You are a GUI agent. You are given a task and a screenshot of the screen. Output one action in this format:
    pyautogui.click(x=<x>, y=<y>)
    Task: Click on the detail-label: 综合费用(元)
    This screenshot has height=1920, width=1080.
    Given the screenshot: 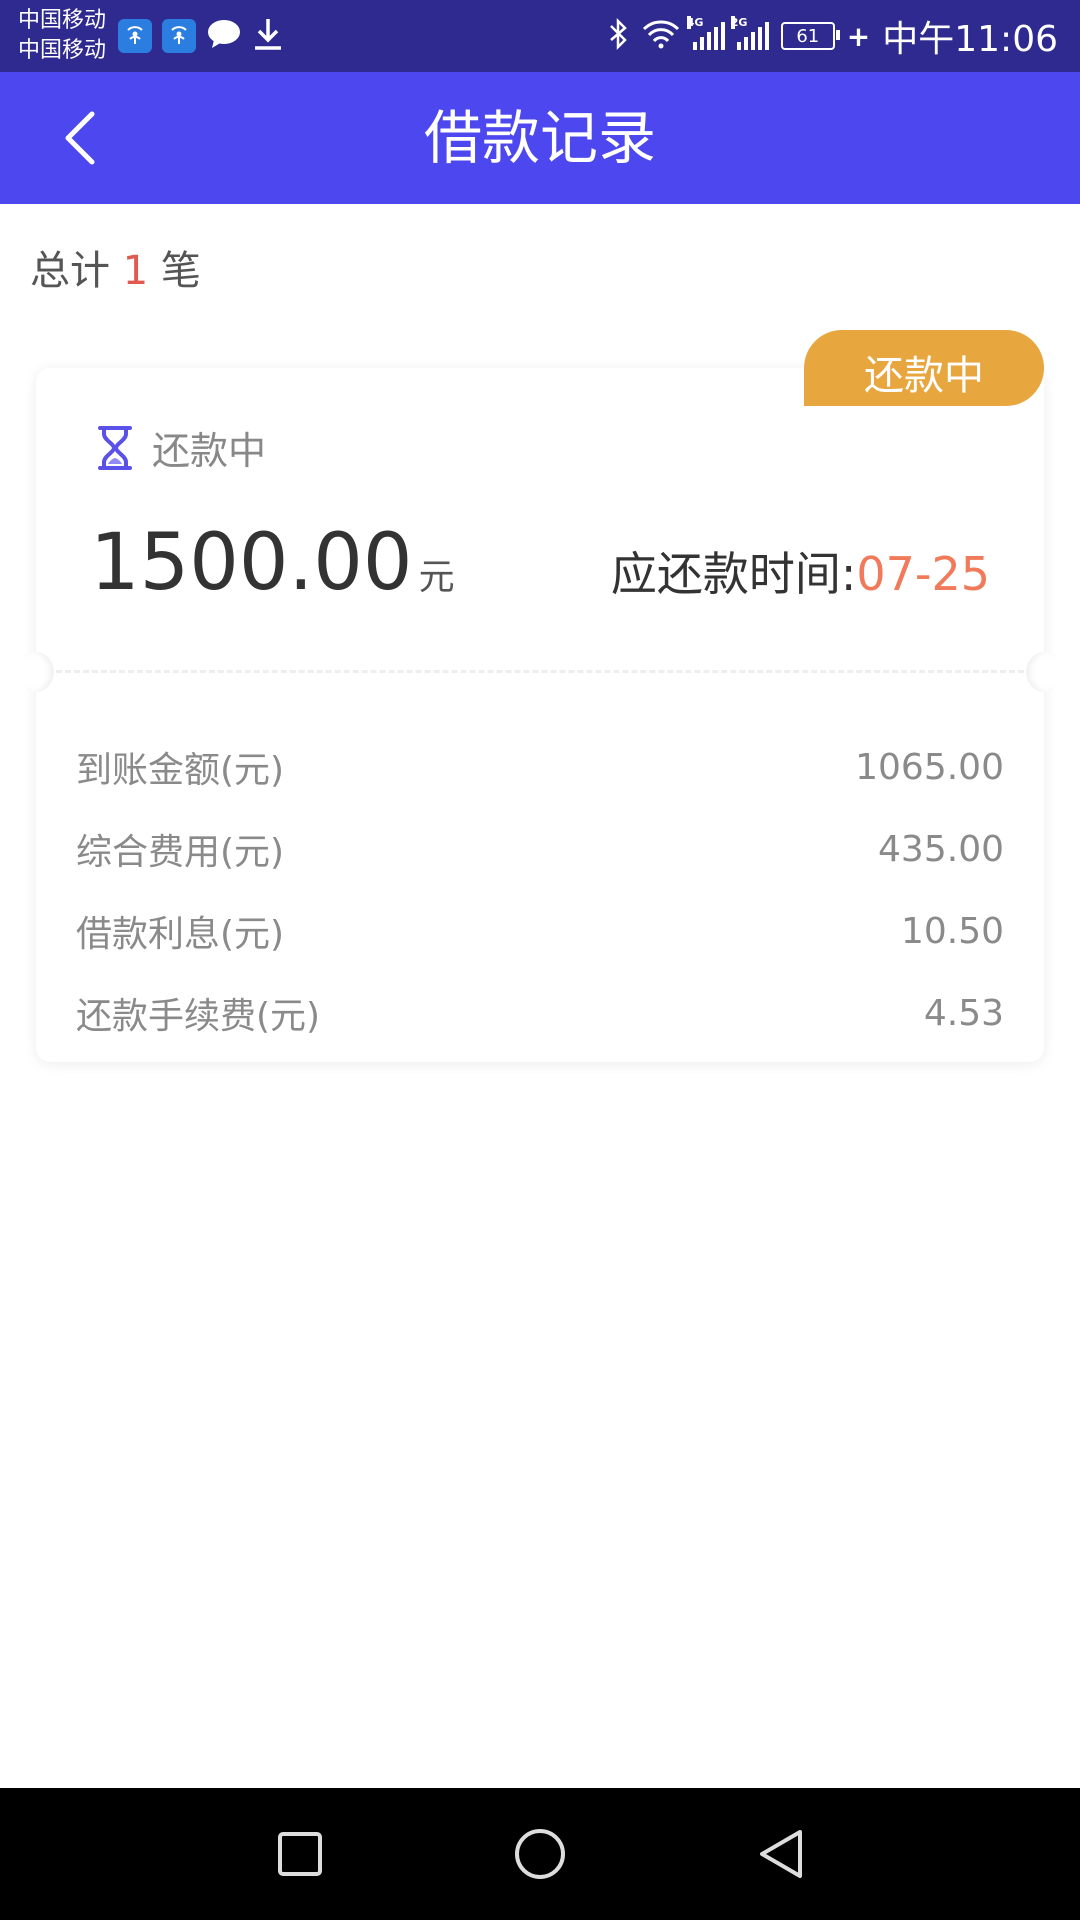 What is the action you would take?
    pyautogui.click(x=180, y=852)
    